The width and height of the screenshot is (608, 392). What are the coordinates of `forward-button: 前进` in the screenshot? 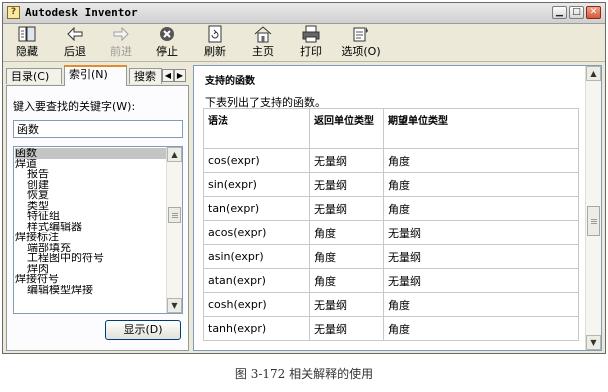 It's located at (121, 42).